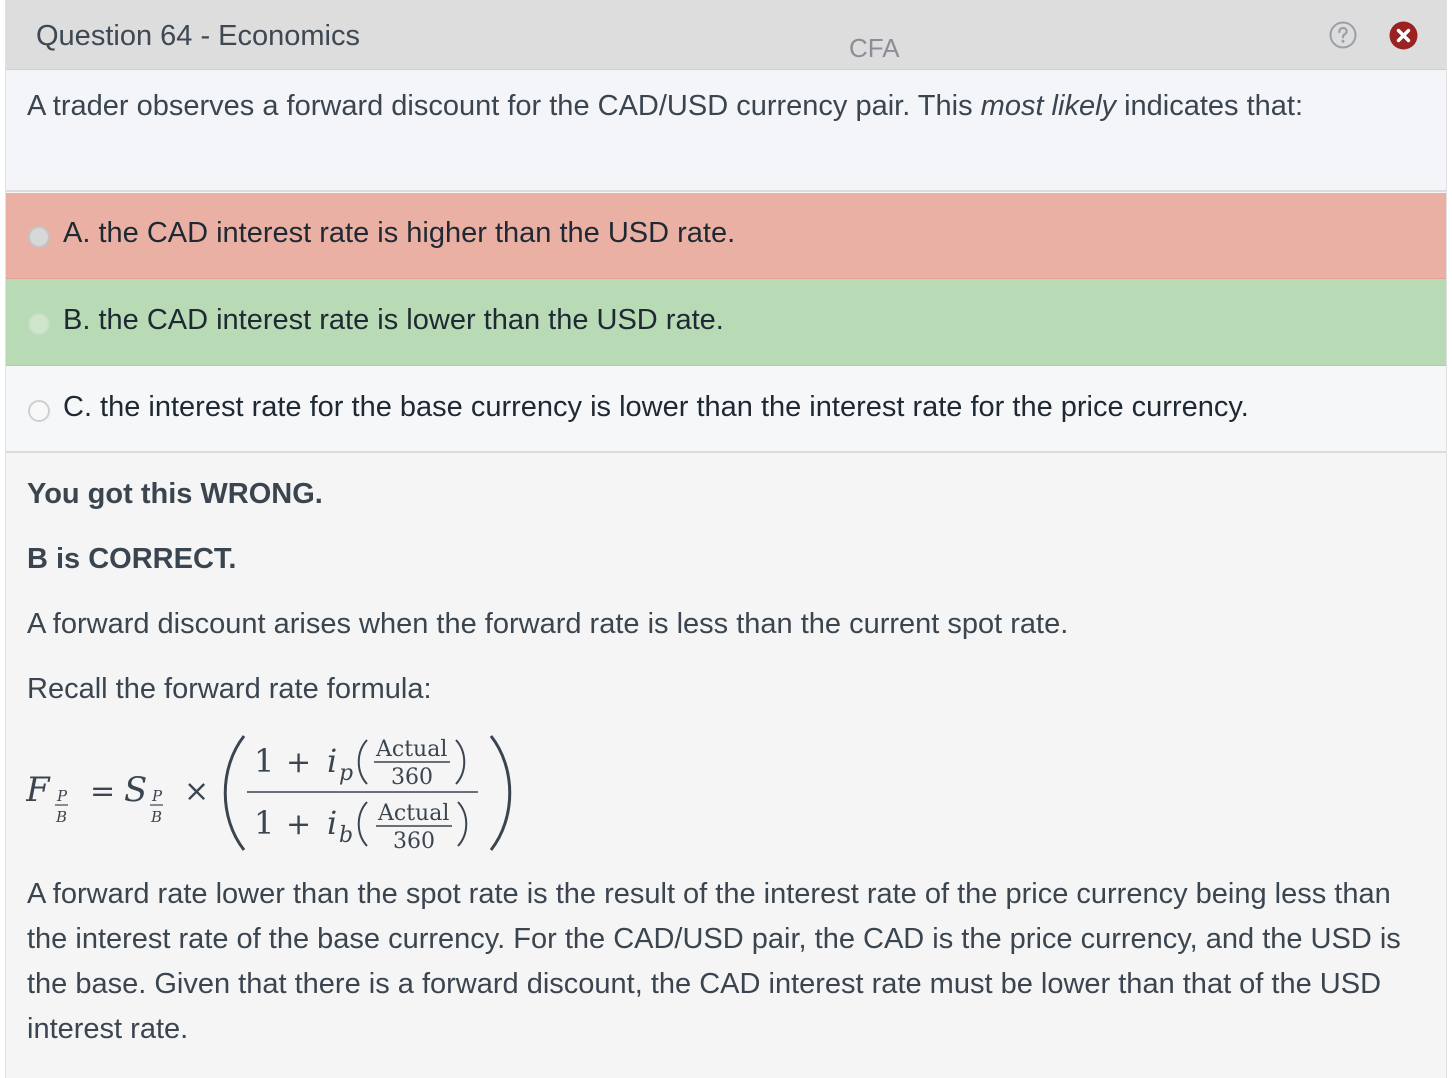 The height and width of the screenshot is (1078, 1452). I want to click on formula-num-sub-p: p, so click(346, 773).